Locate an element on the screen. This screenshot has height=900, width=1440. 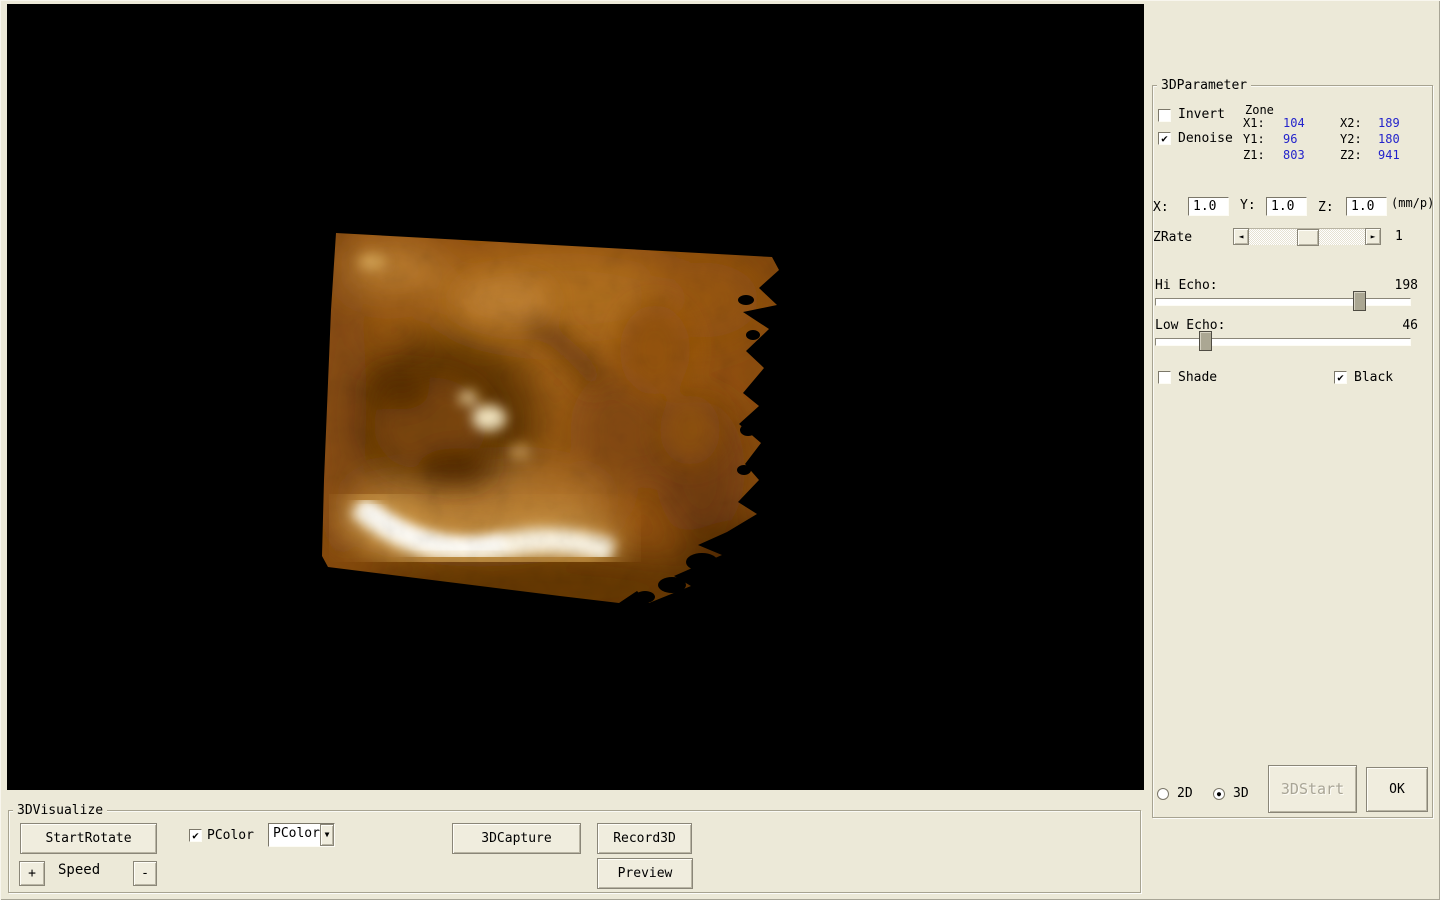
pcolor-dropdown-value: PColor is located at coordinates (296, 833).